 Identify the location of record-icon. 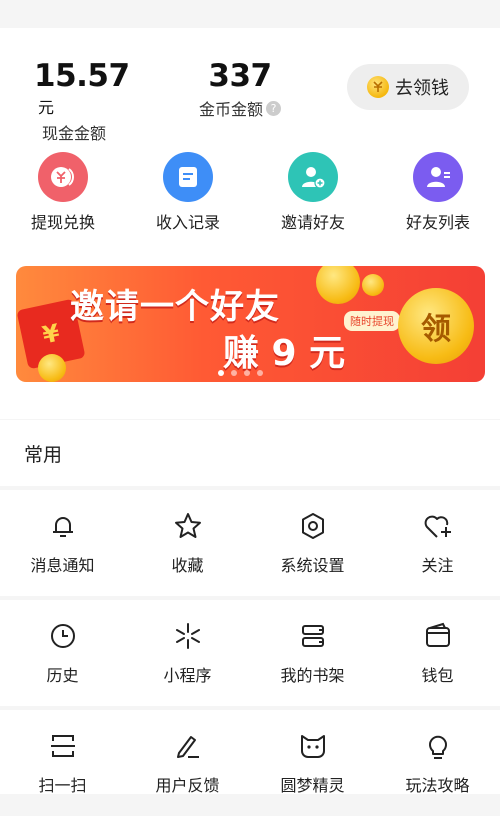
(188, 177).